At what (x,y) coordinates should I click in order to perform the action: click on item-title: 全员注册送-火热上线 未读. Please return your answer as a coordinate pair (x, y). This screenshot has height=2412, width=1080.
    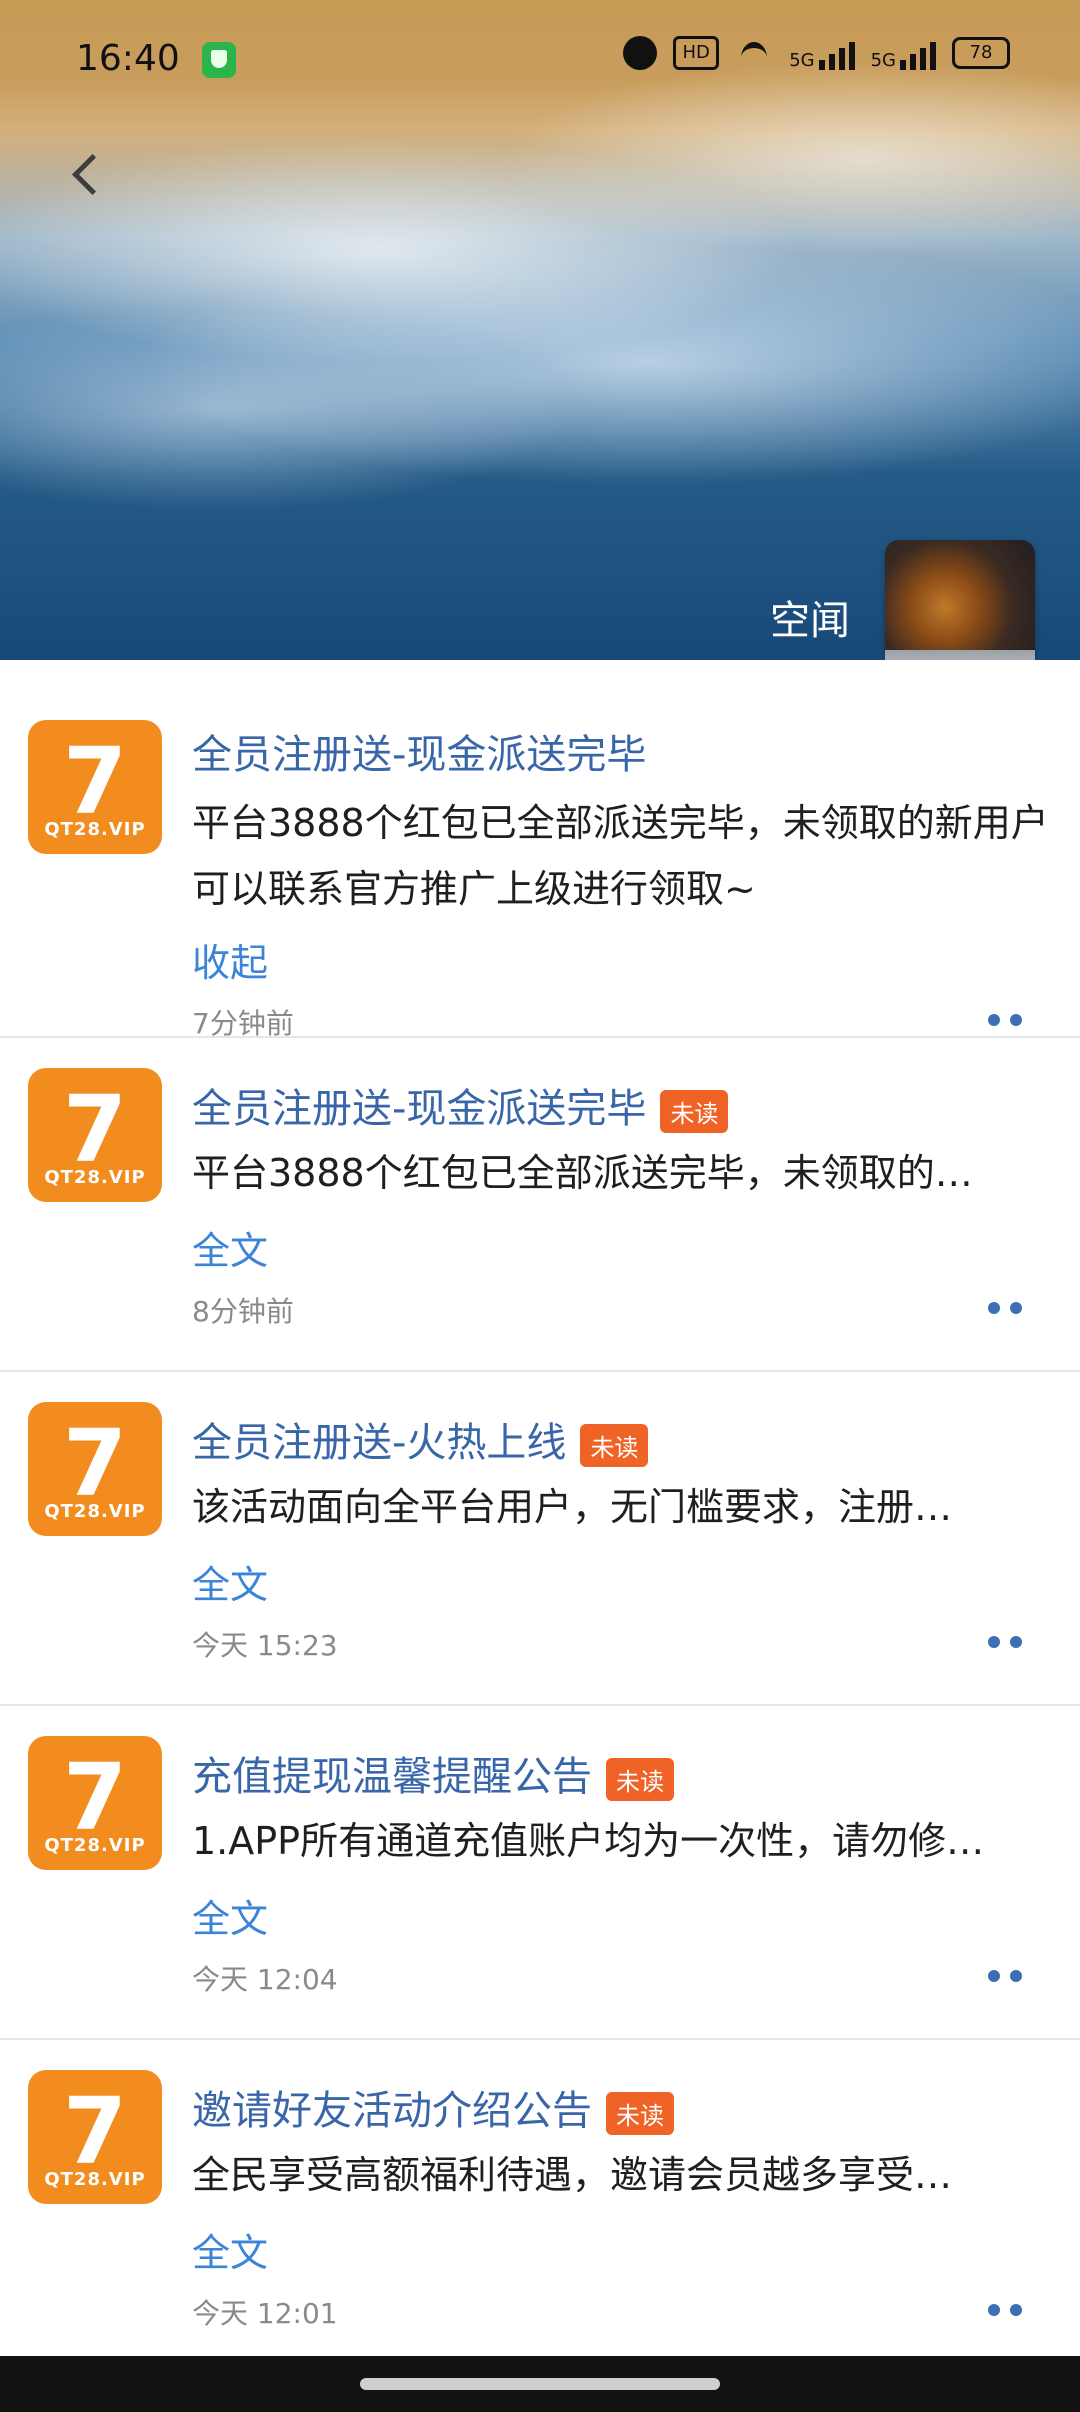
    Looking at the image, I should click on (420, 1439).